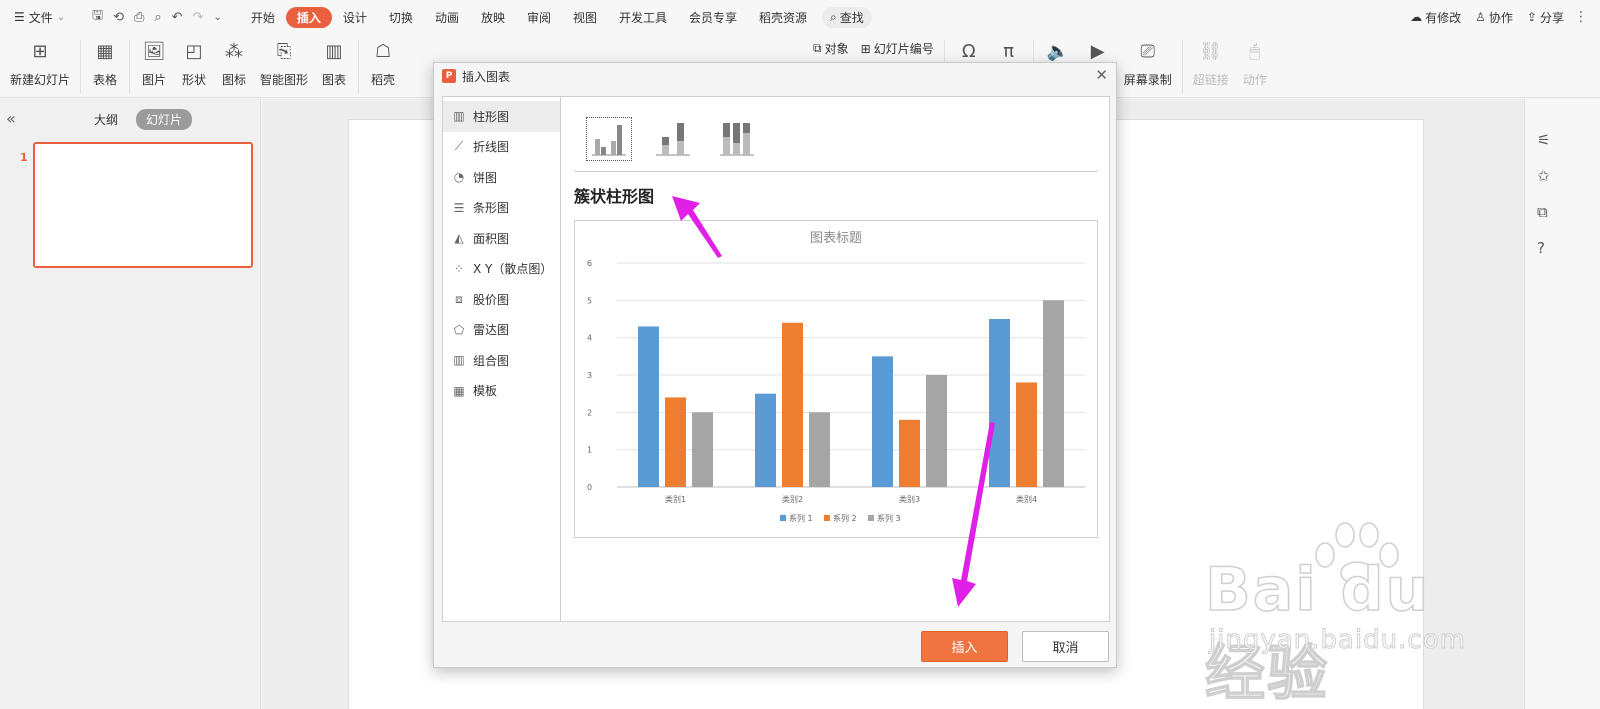 This screenshot has width=1600, height=709. I want to click on collaborate-button: ♙ 协作, so click(1494, 17).